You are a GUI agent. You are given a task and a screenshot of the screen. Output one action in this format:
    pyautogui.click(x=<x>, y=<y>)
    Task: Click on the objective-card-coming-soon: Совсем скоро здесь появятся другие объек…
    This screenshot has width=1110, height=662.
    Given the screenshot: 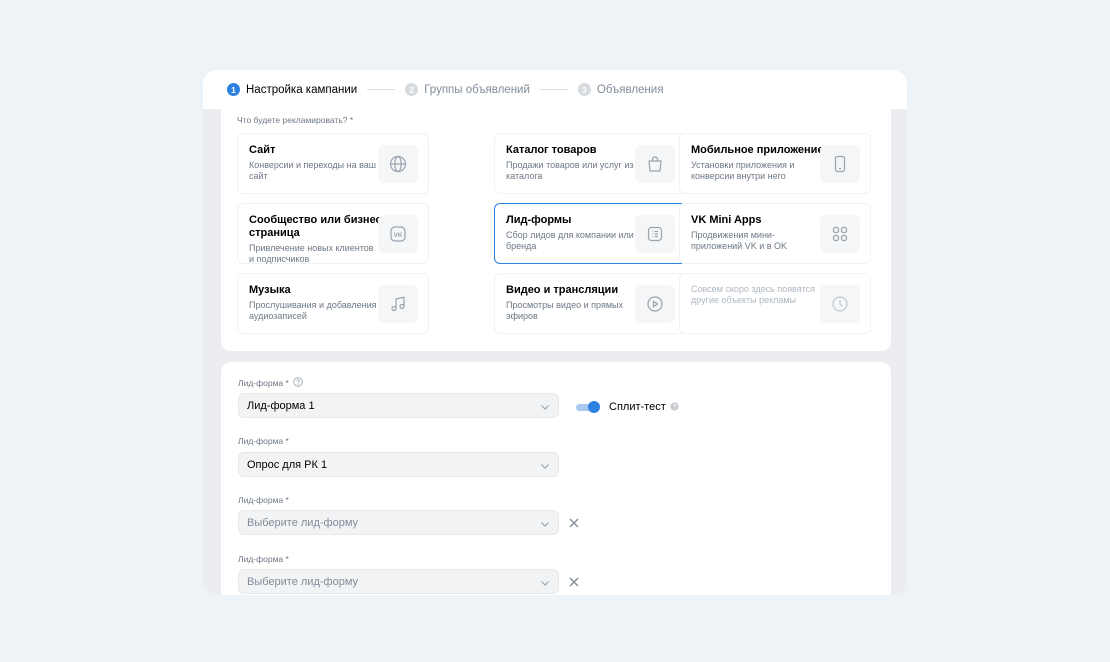 What is the action you would take?
    pyautogui.click(x=775, y=303)
    